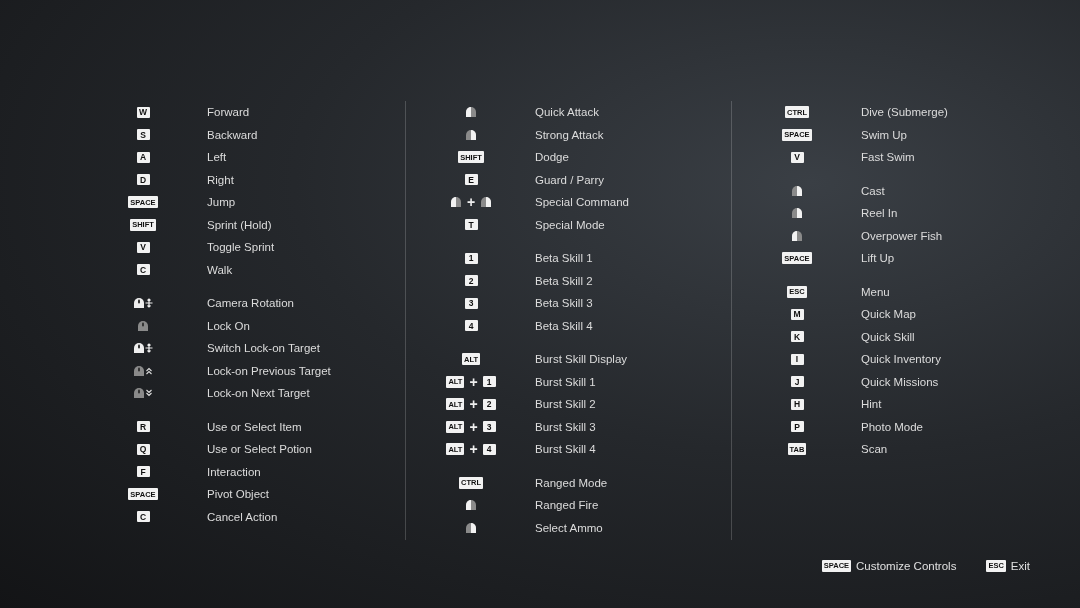 The width and height of the screenshot is (1080, 608). What do you see at coordinates (565, 404) in the screenshot?
I see `action-label: Burst Skill 2` at bounding box center [565, 404].